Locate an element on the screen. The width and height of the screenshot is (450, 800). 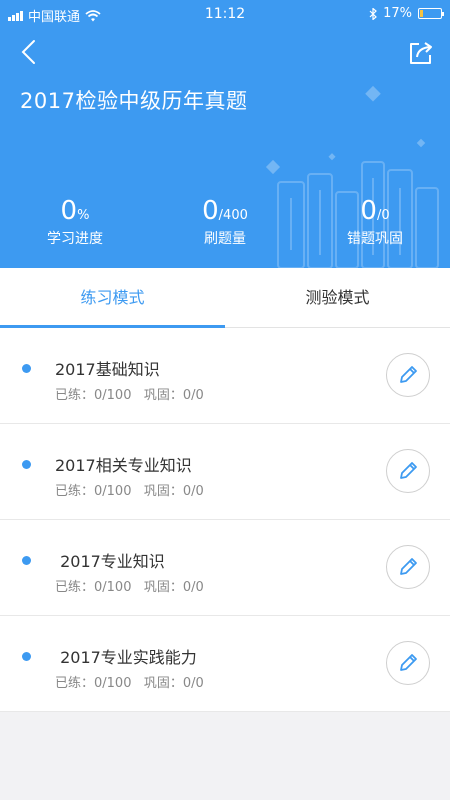
stat-wrong-review-unit: /0 is located at coordinates (383, 215).